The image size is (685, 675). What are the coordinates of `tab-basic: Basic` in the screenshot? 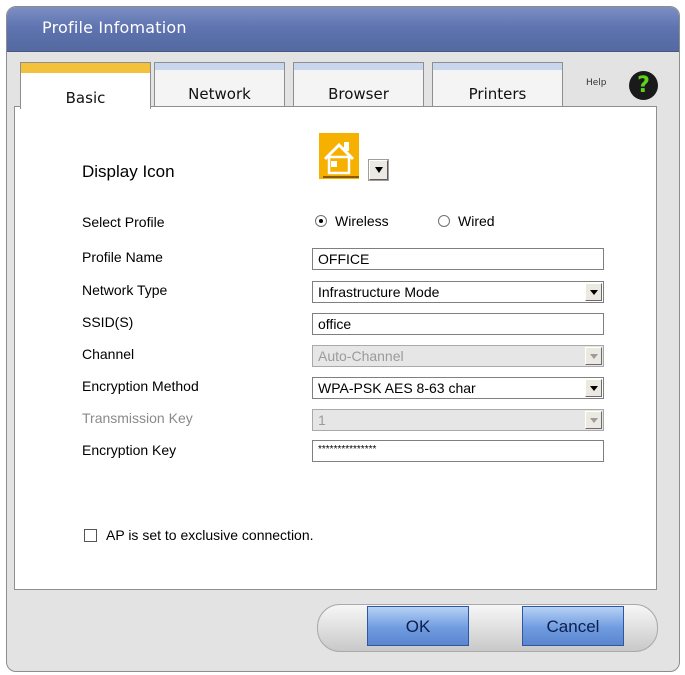 It's located at (85, 85).